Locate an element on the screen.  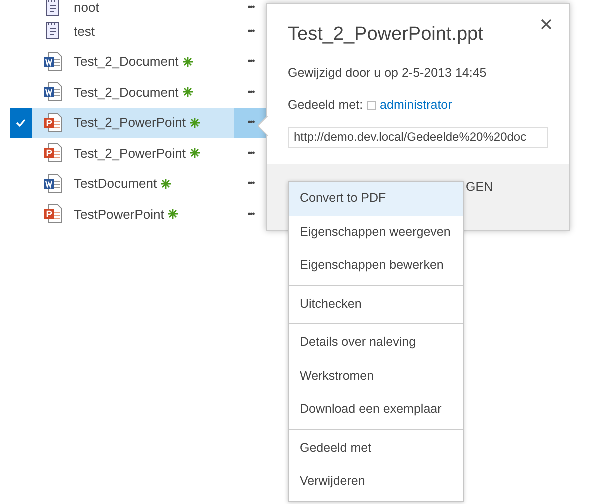
checkmark-icon is located at coordinates (21, 122).